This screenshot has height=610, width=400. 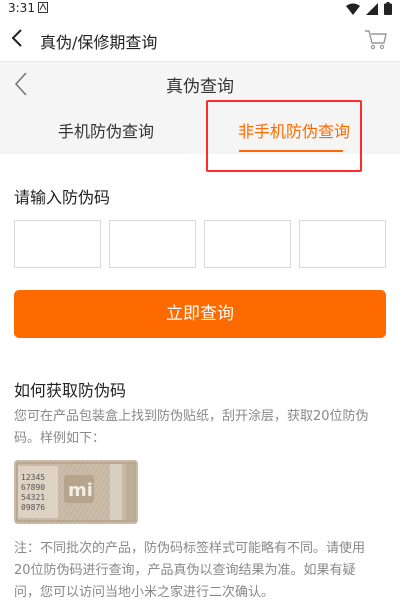 I want to click on mi-logo: mi, so click(x=80, y=490).